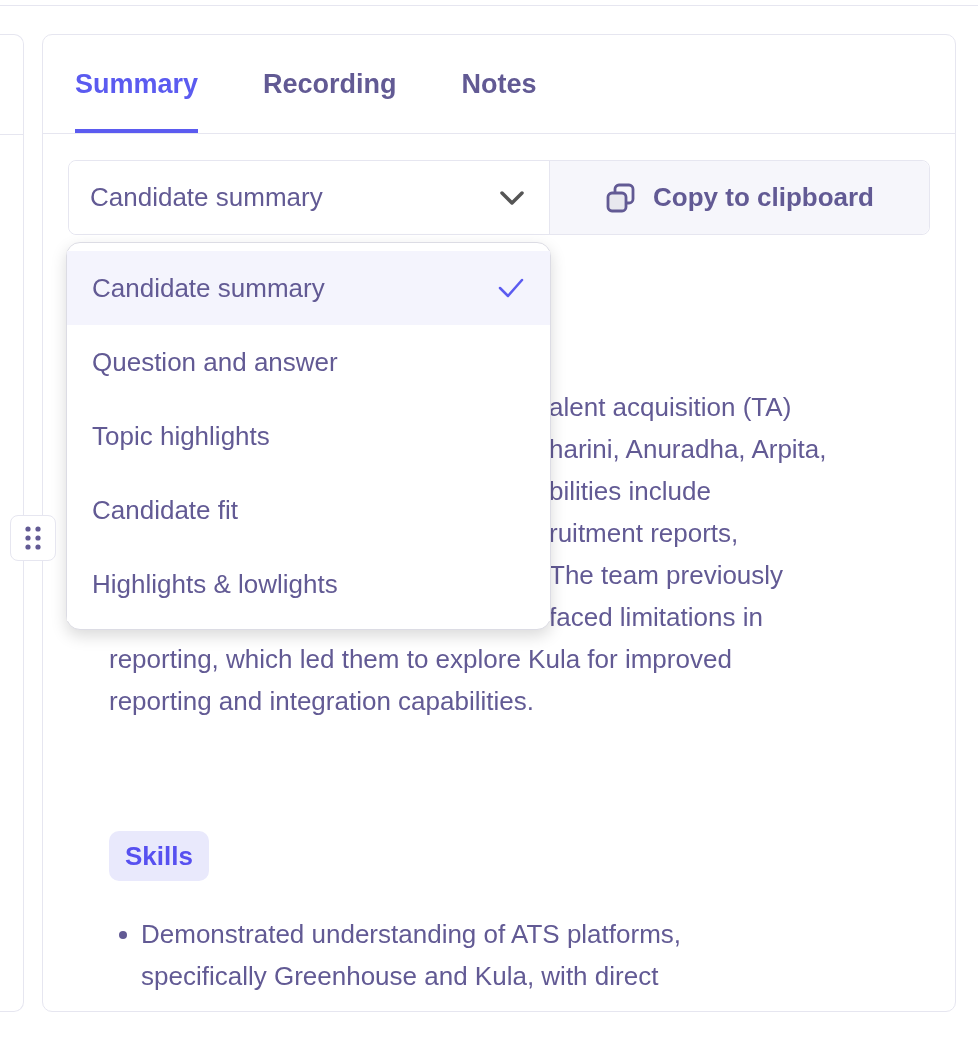 This screenshot has width=978, height=1044. I want to click on drag-dots-icon, so click(33, 538).